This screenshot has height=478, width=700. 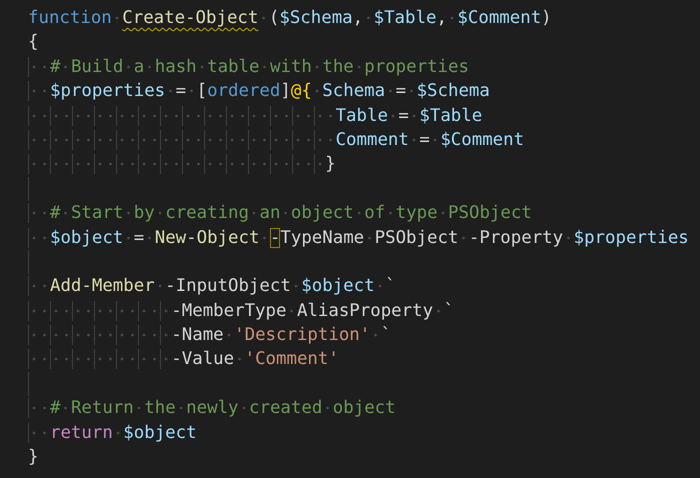 I want to click on code-line: $object = New-Object -TypeName PSObject -Property $properties, so click(x=358, y=238).